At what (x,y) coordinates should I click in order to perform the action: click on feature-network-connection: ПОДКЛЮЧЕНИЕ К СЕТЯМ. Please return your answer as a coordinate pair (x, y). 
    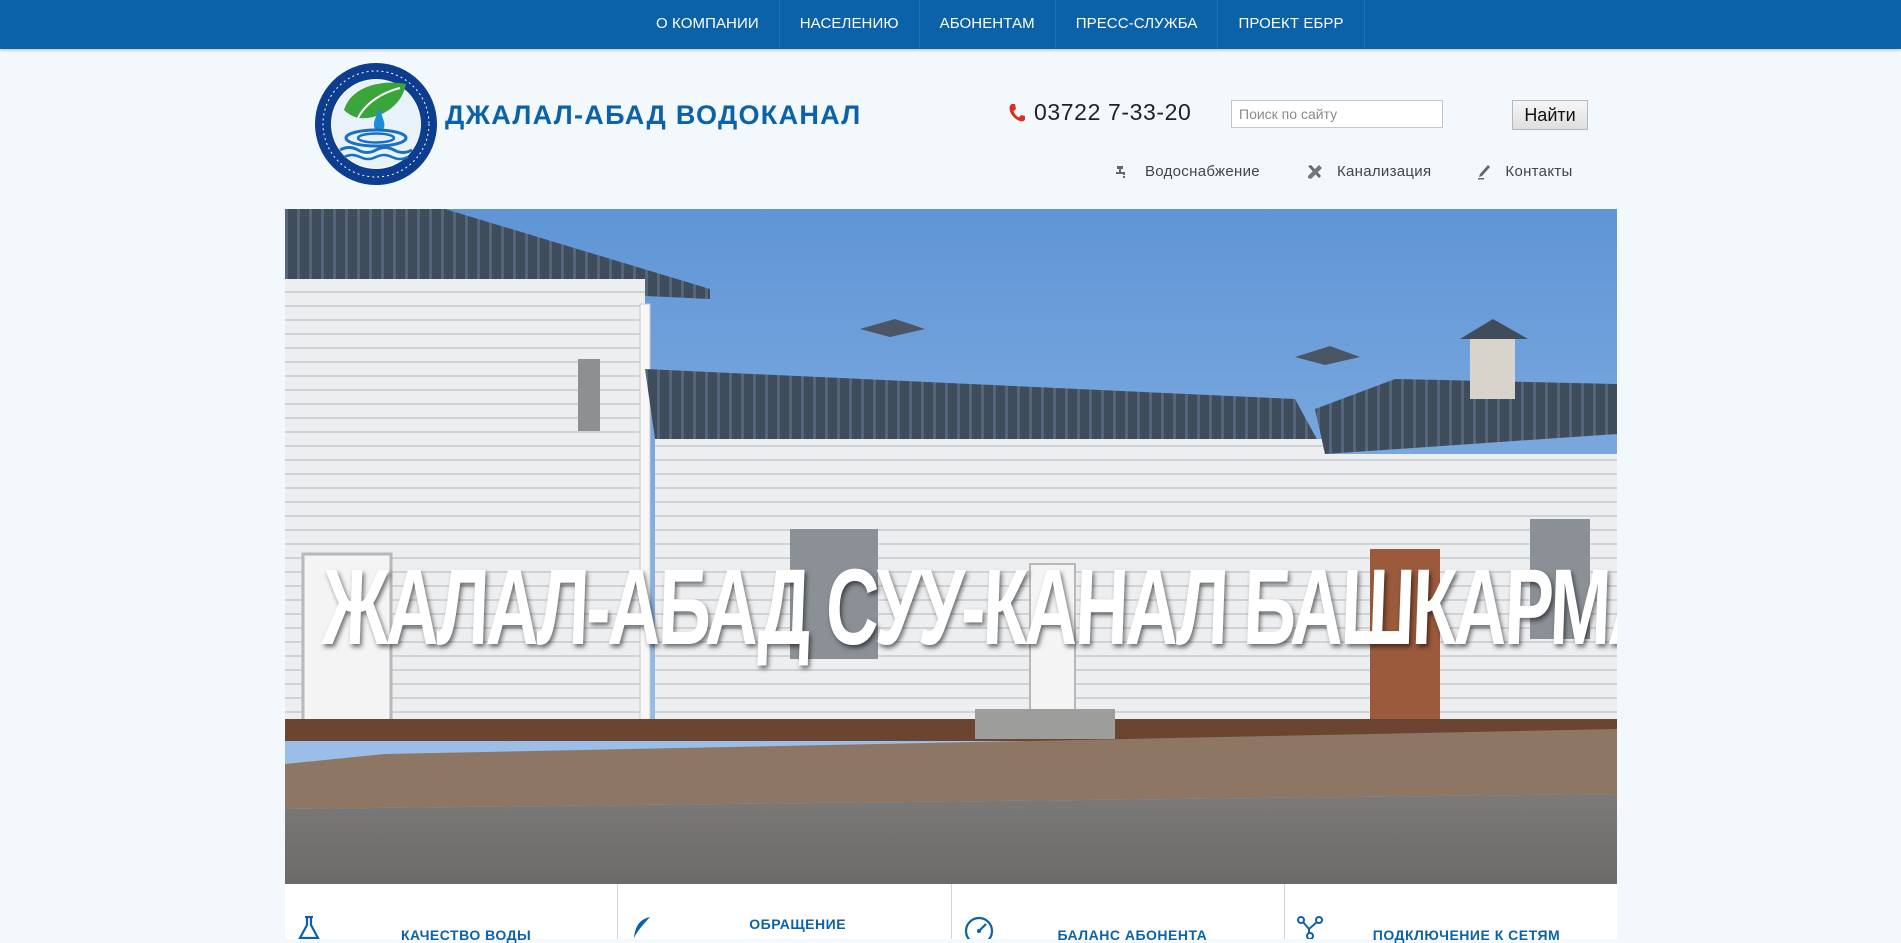
    Looking at the image, I should click on (1451, 913).